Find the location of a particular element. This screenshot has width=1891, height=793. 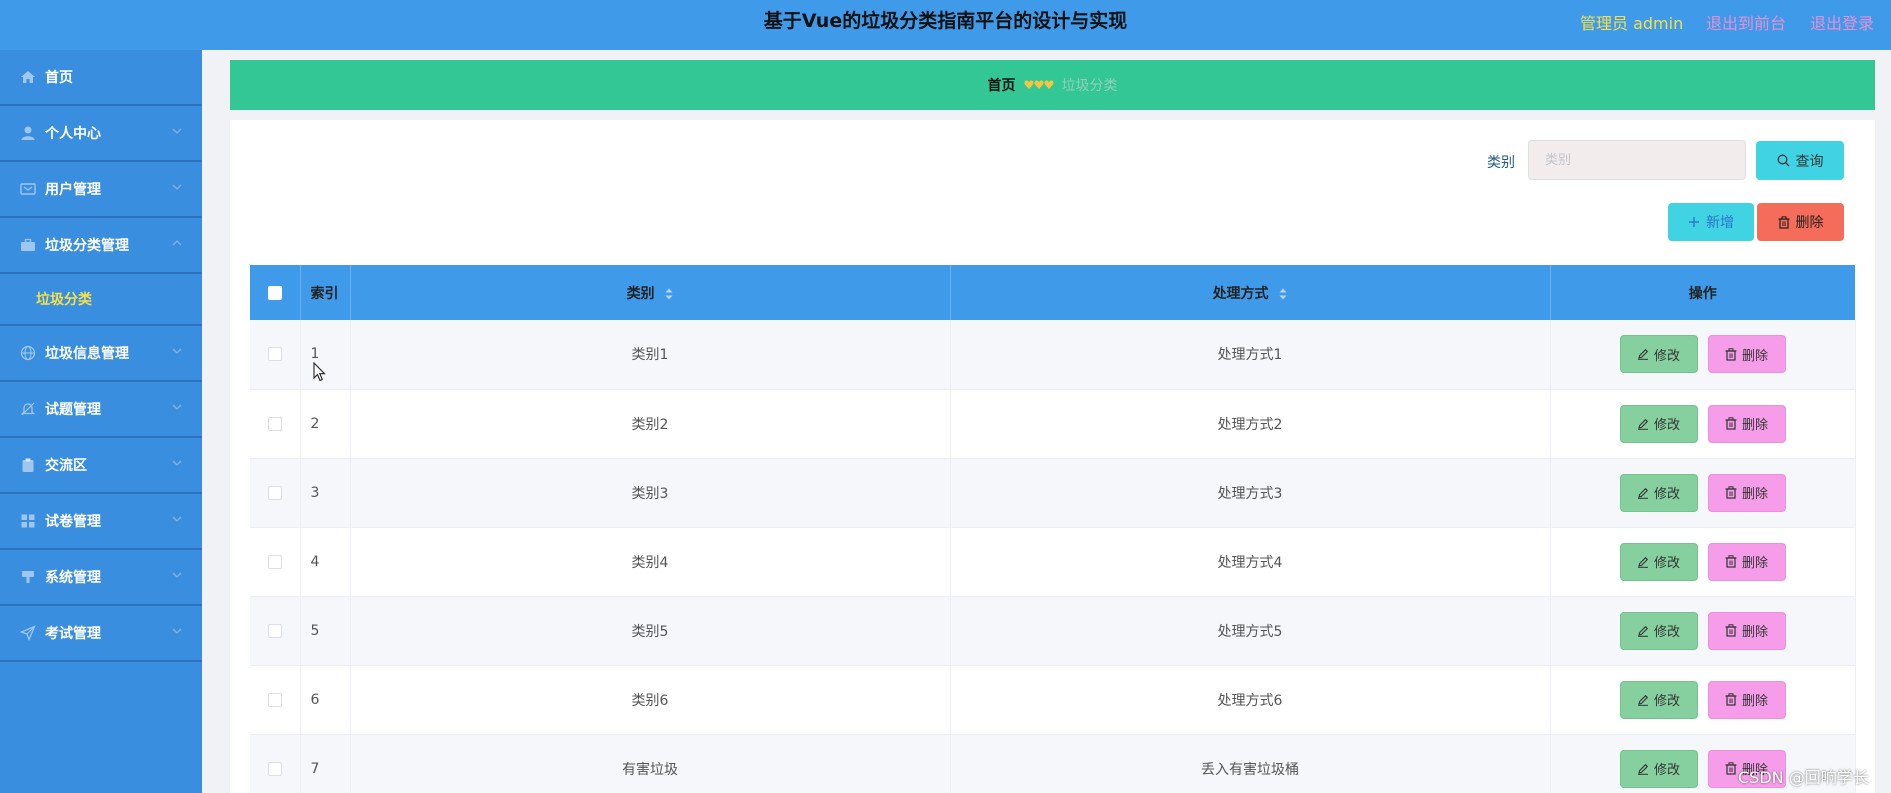

header-category: 类别 is located at coordinates (650, 292).